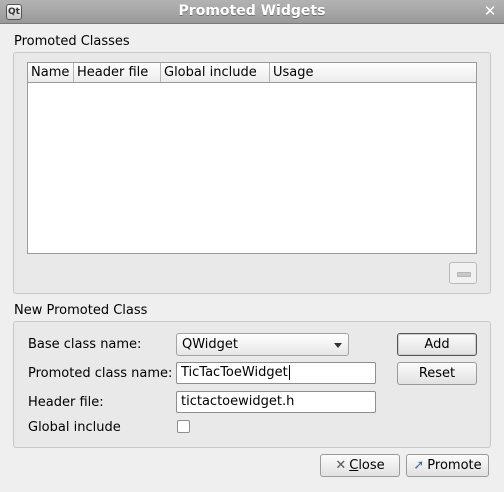 The width and height of the screenshot is (504, 492). Describe the element at coordinates (51, 72) in the screenshot. I see `column-header-name: Name` at that location.